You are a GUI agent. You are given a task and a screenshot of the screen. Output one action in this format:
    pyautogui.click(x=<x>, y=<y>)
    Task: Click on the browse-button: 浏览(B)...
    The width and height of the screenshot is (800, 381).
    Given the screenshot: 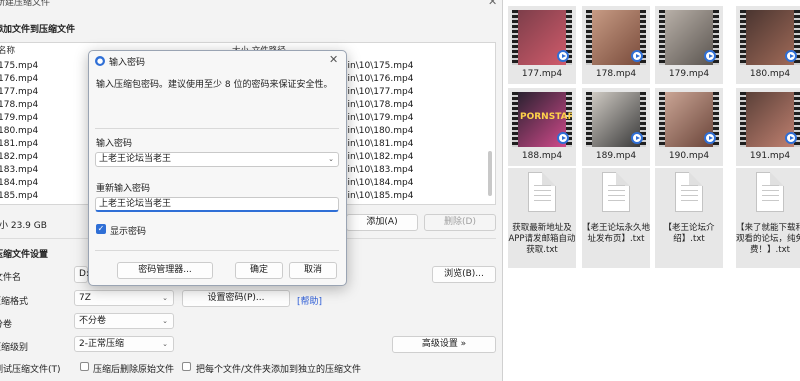 What is the action you would take?
    pyautogui.click(x=464, y=274)
    